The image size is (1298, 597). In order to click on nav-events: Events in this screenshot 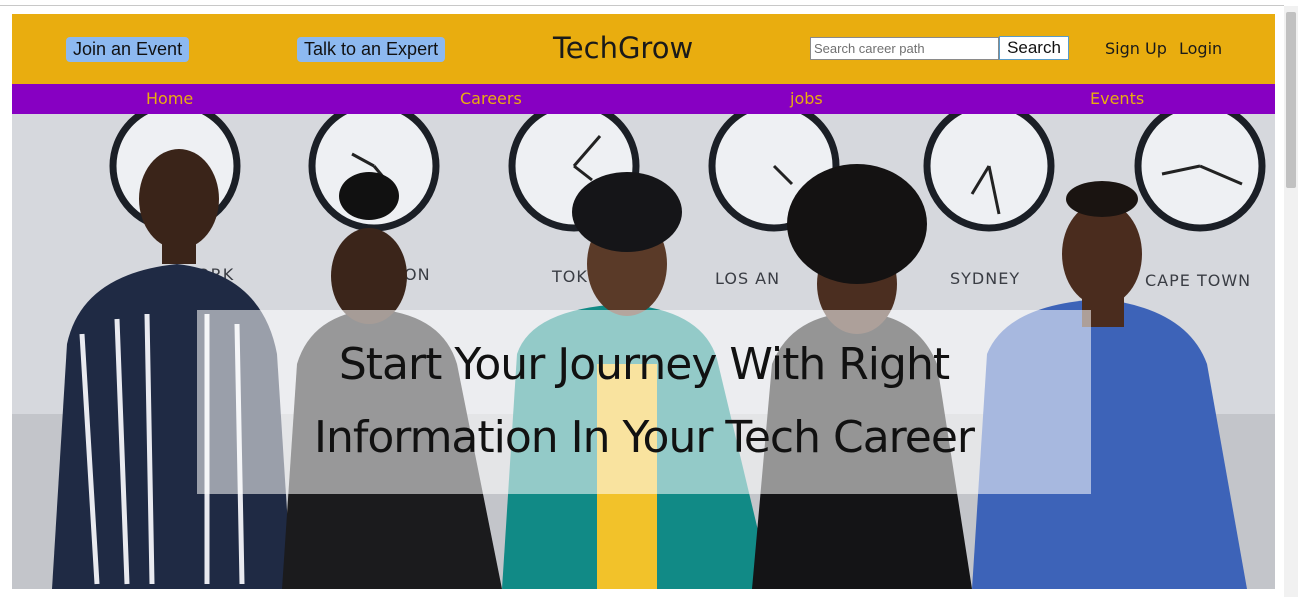, I will do `click(1117, 99)`.